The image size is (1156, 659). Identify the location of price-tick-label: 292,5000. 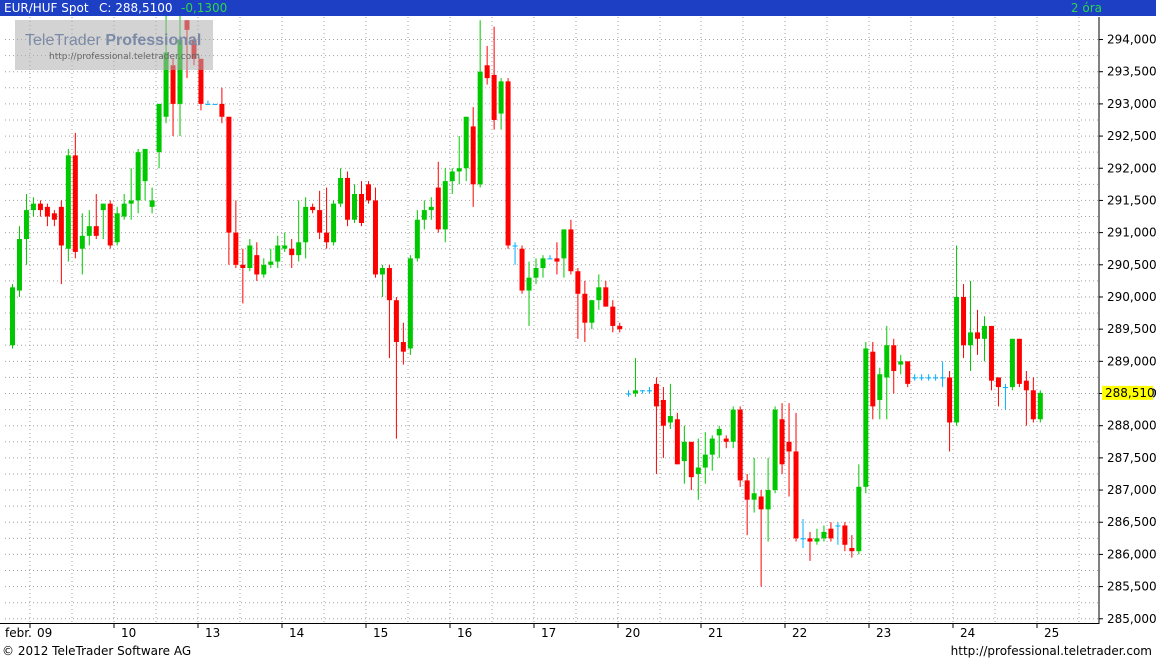
(1131, 136).